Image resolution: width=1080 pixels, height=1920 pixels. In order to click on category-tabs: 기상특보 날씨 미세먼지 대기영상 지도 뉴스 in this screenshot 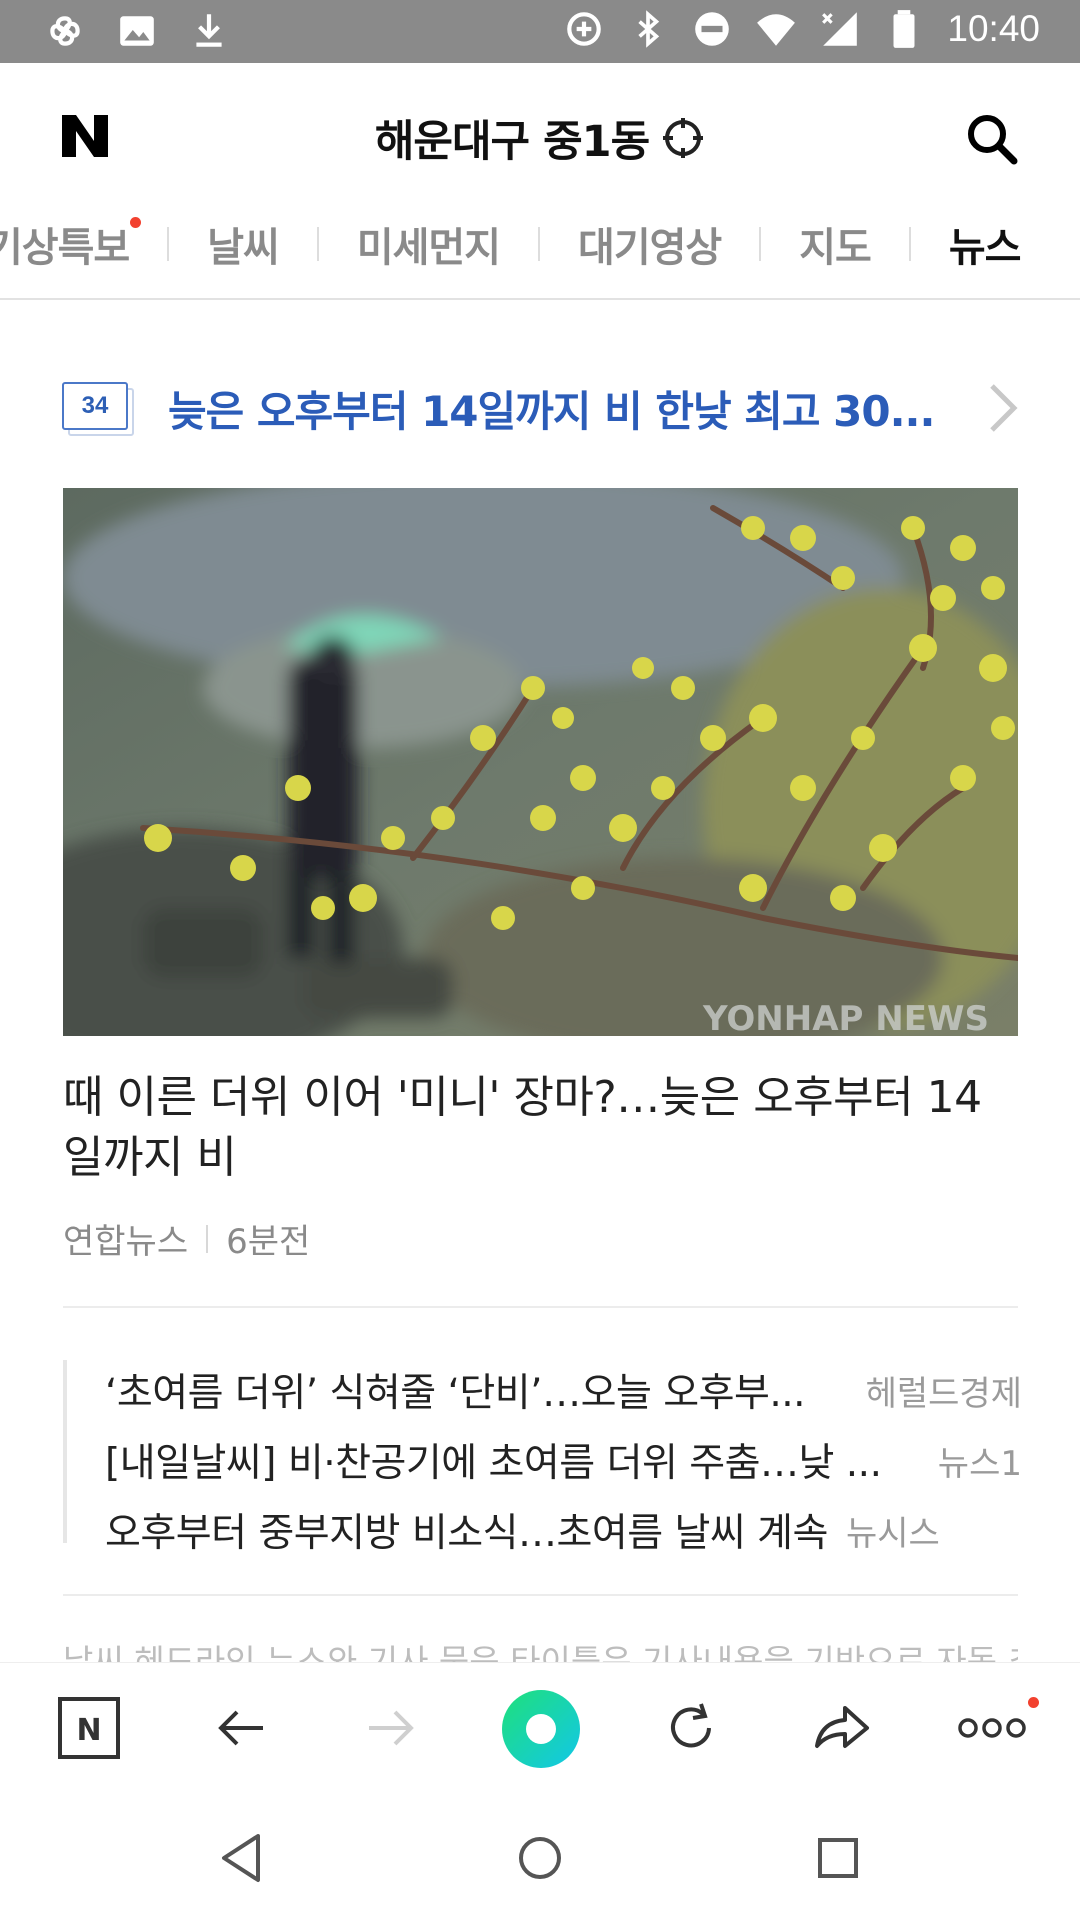, I will do `click(540, 252)`.